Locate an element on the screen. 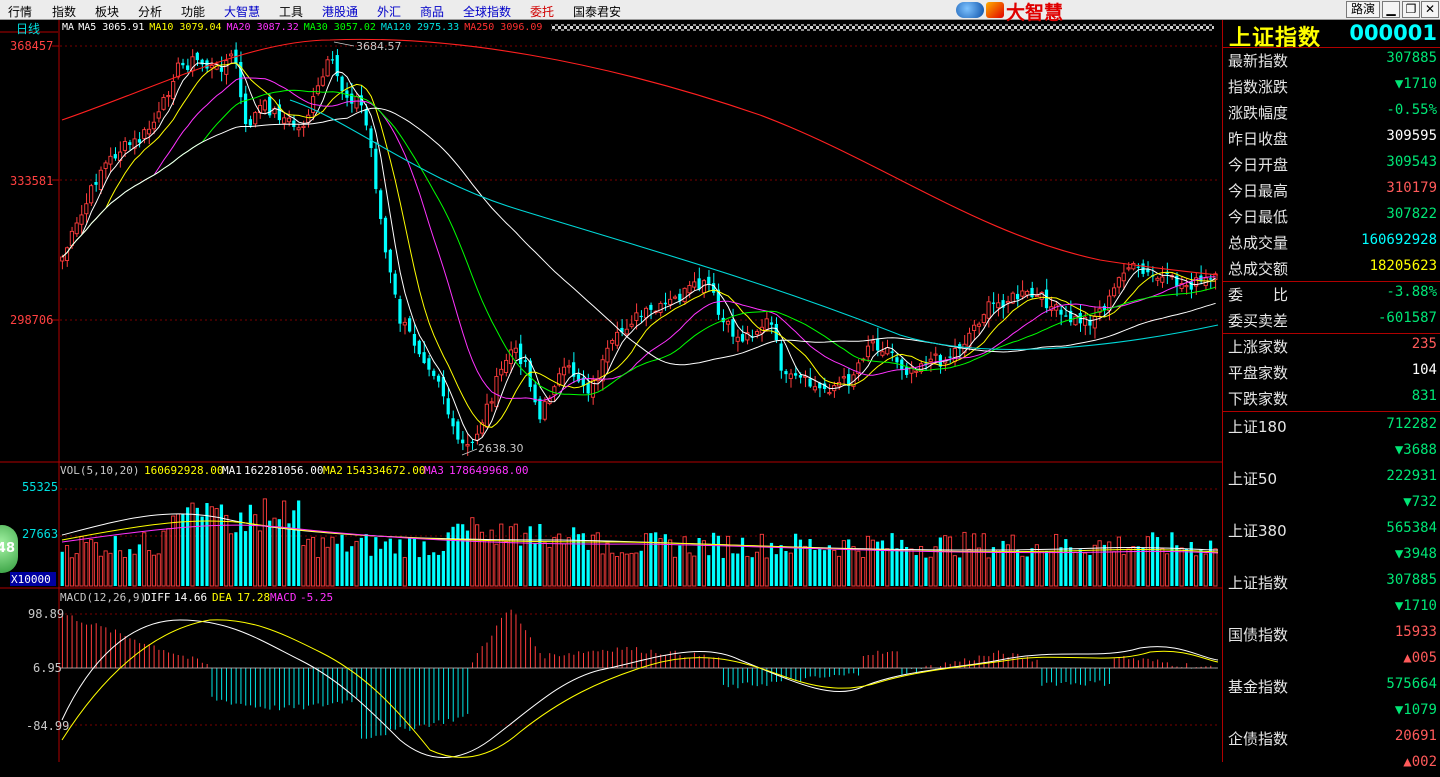  notification-badge: 48 is located at coordinates (9, 549).